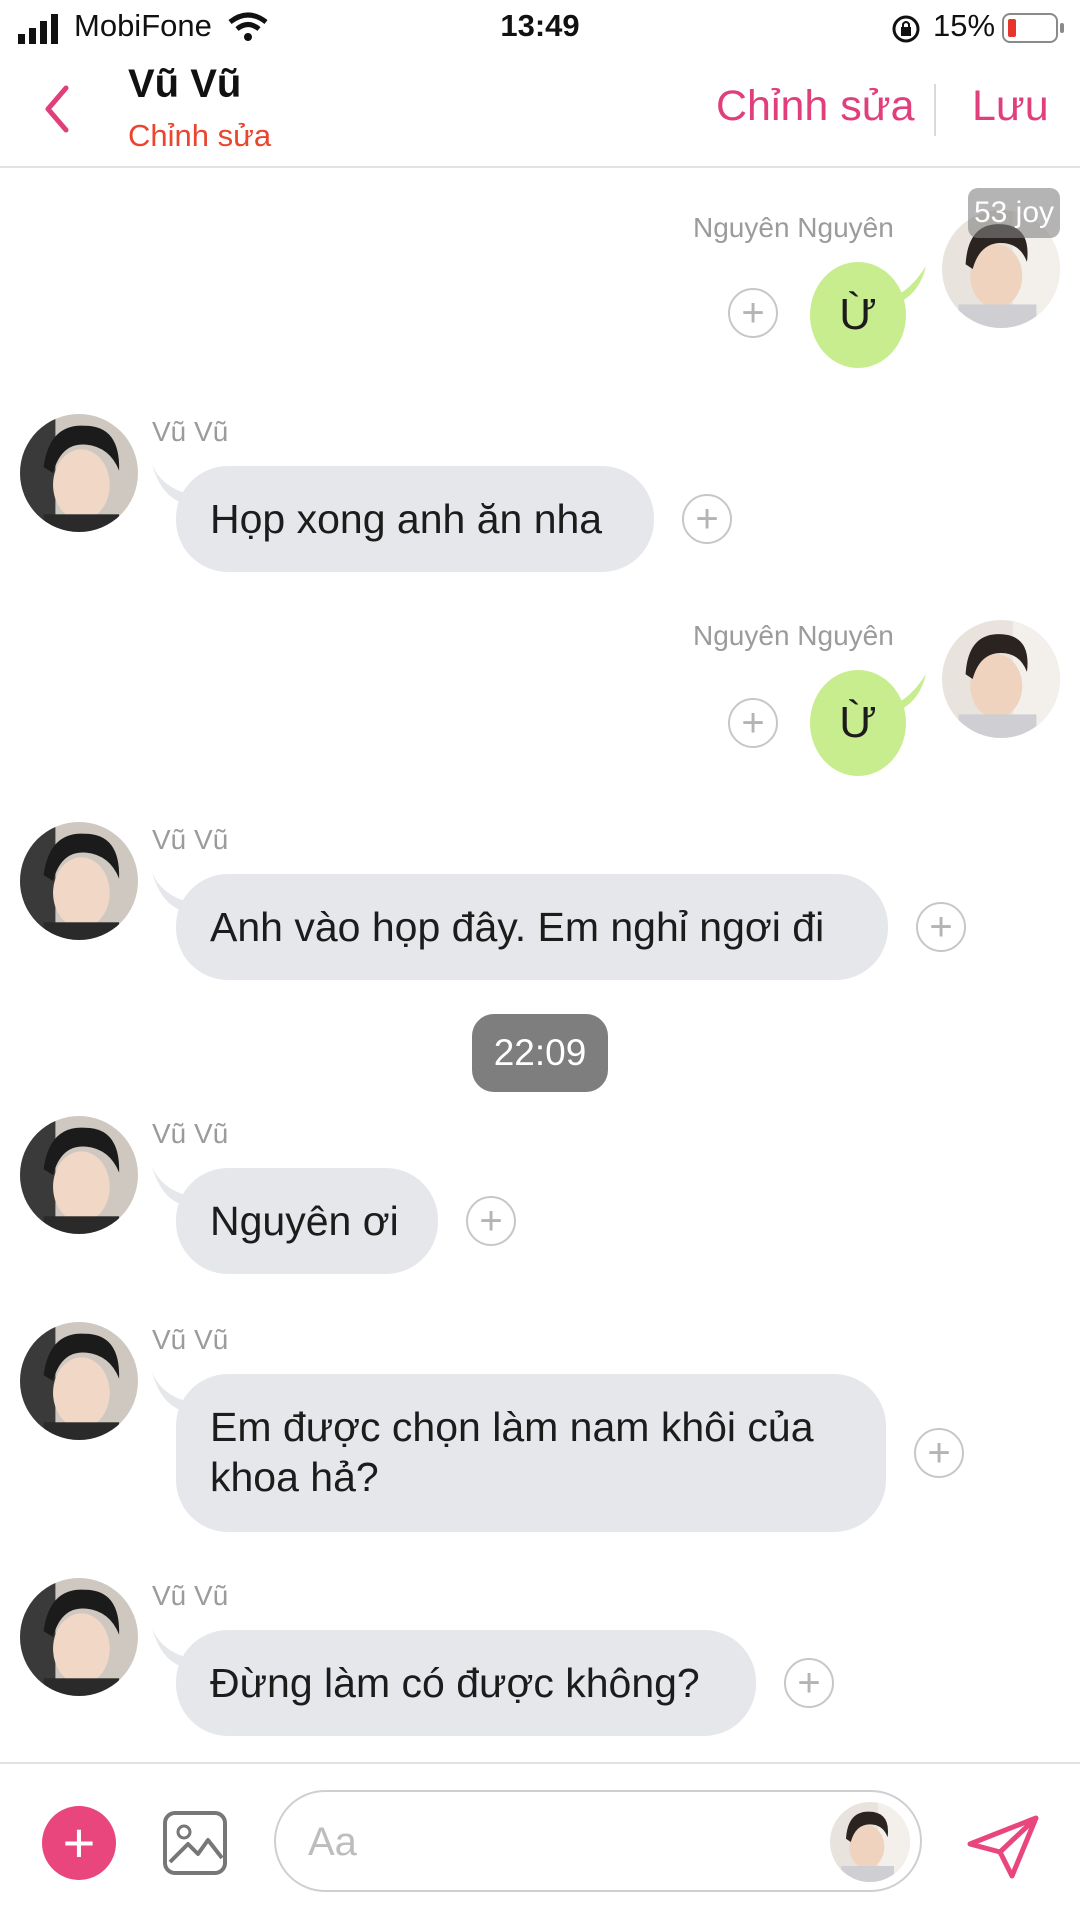 The width and height of the screenshot is (1080, 1922). I want to click on composer-bar: +, so click(540, 1842).